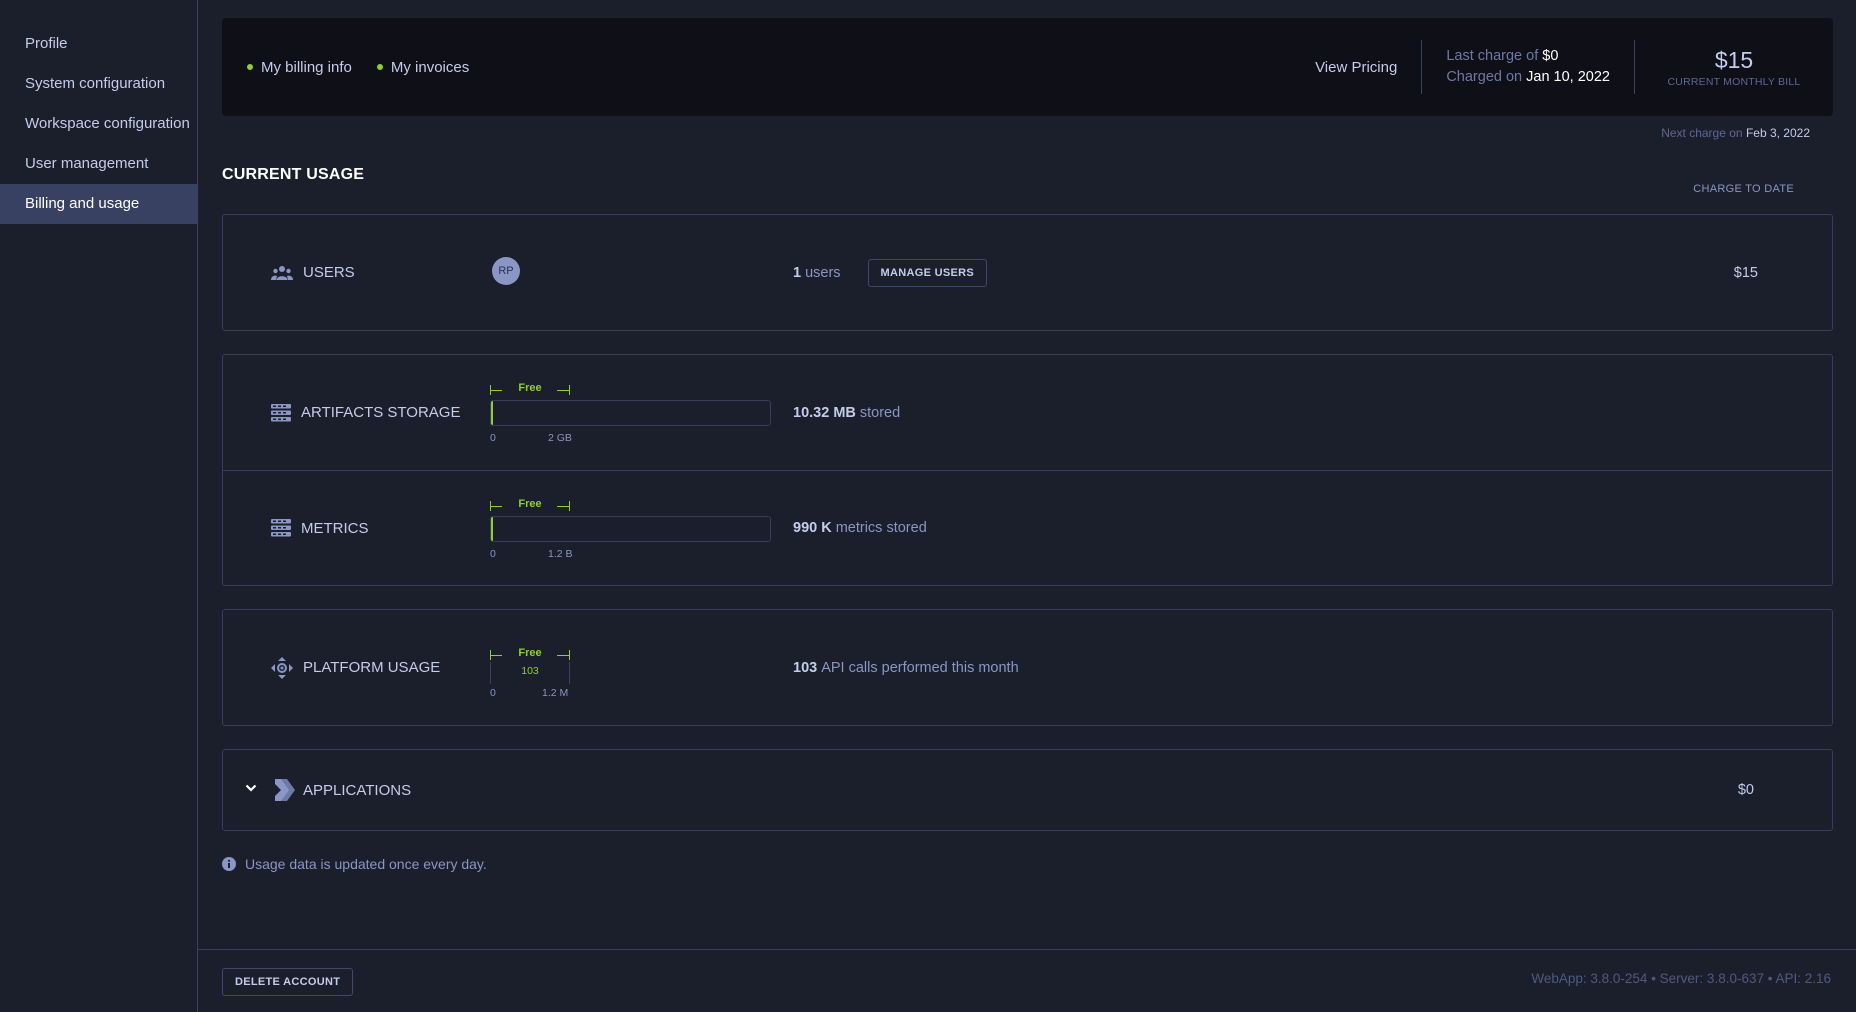 This screenshot has width=1856, height=1012. What do you see at coordinates (492, 529) in the screenshot?
I see `metrics-bar-fill` at bounding box center [492, 529].